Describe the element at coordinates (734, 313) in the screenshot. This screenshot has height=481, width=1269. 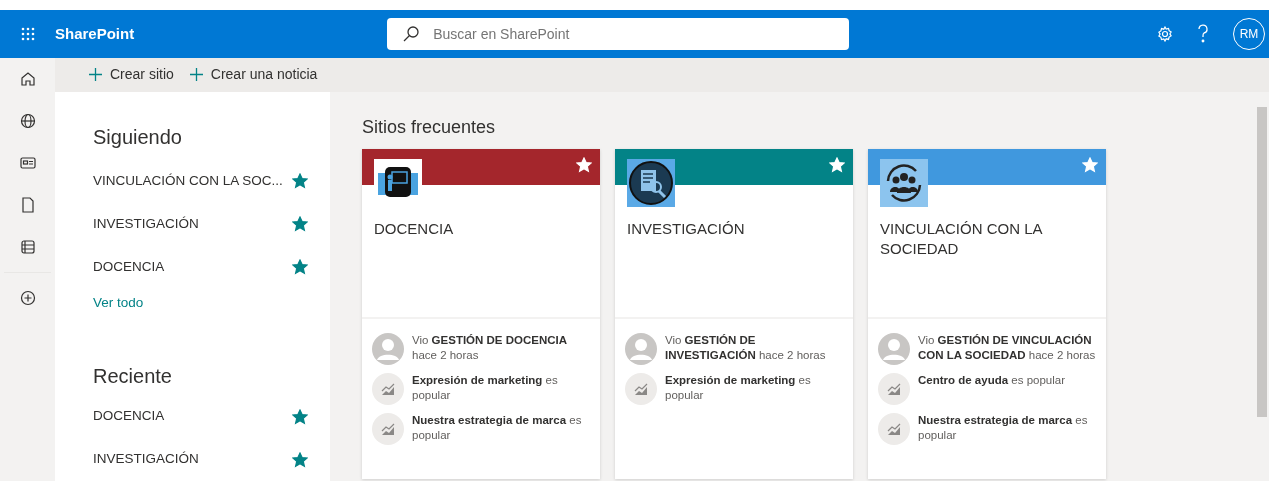
I see `site-card: INVESTIGACIÓN Vio GESTIÓN DE INVESTIGACIÓN hace 2 horas Expresión de marketing es popular` at that location.